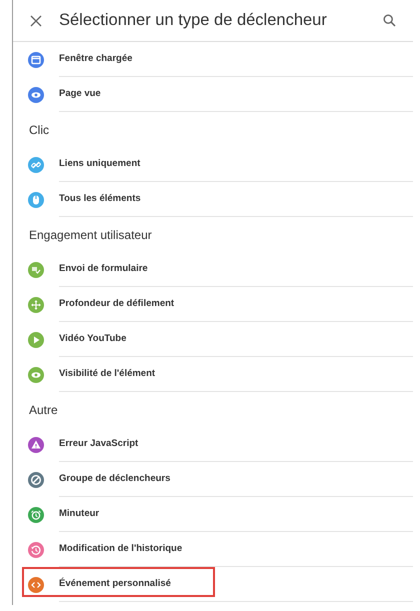 This screenshot has width=420, height=611. I want to click on trigger-type-item: Visibilité de l'élément, so click(213, 374).